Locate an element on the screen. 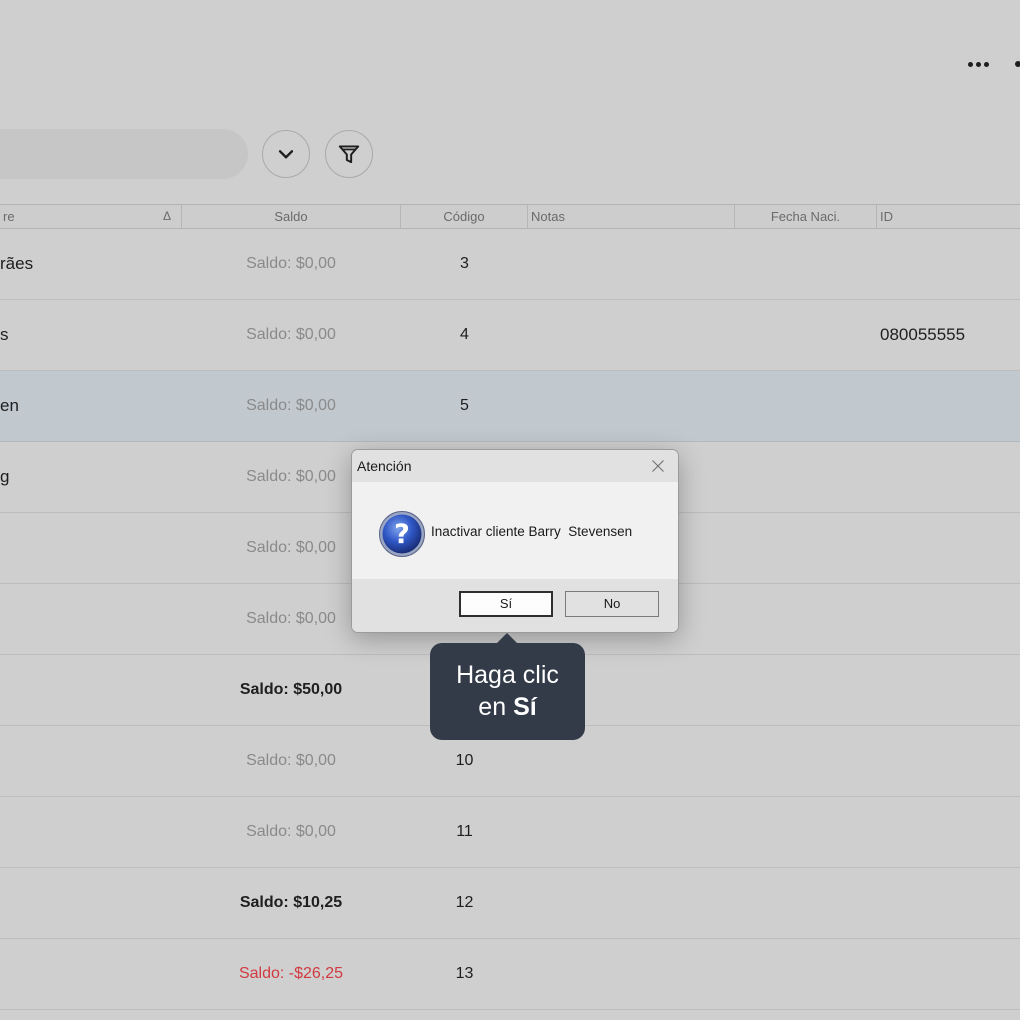 This screenshot has width=1020, height=1020. dropdown-button is located at coordinates (286, 154).